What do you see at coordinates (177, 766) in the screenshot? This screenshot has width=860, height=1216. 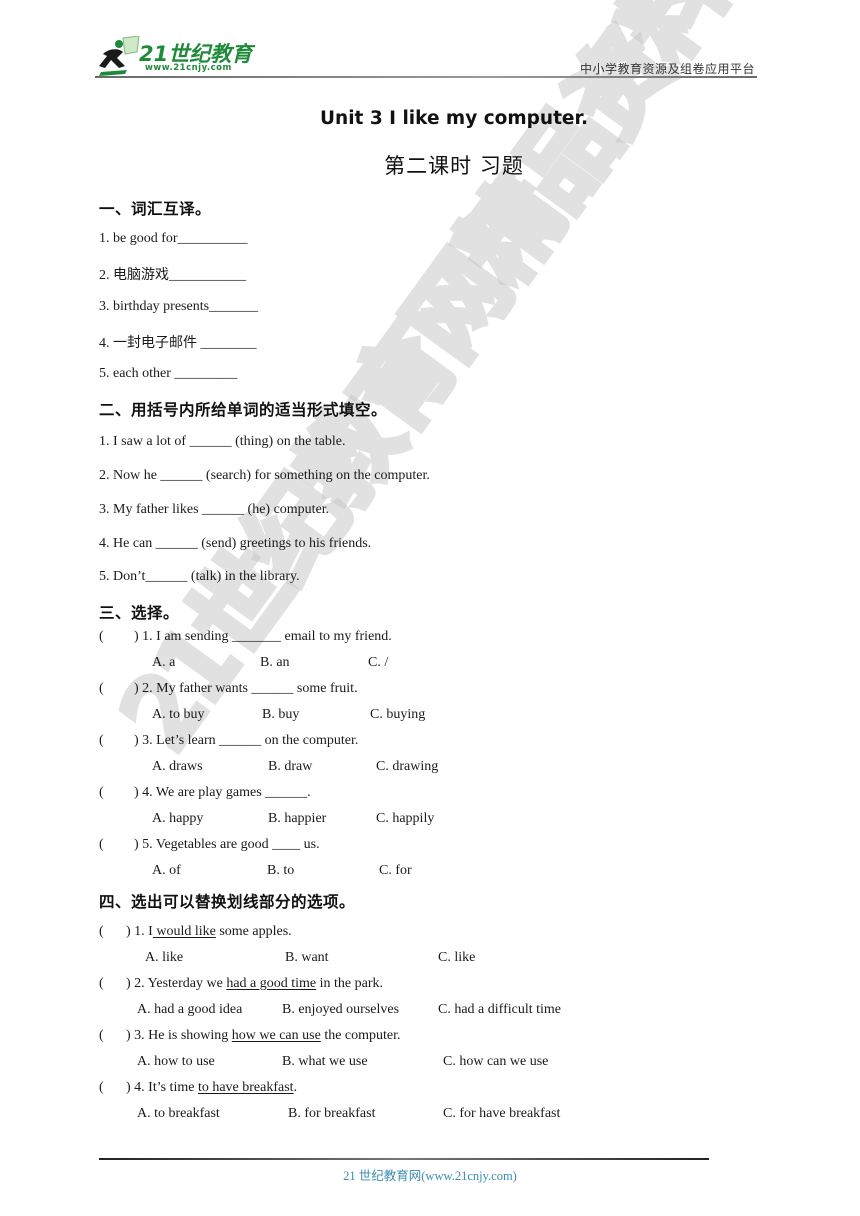 I see `option-a: A. draws` at bounding box center [177, 766].